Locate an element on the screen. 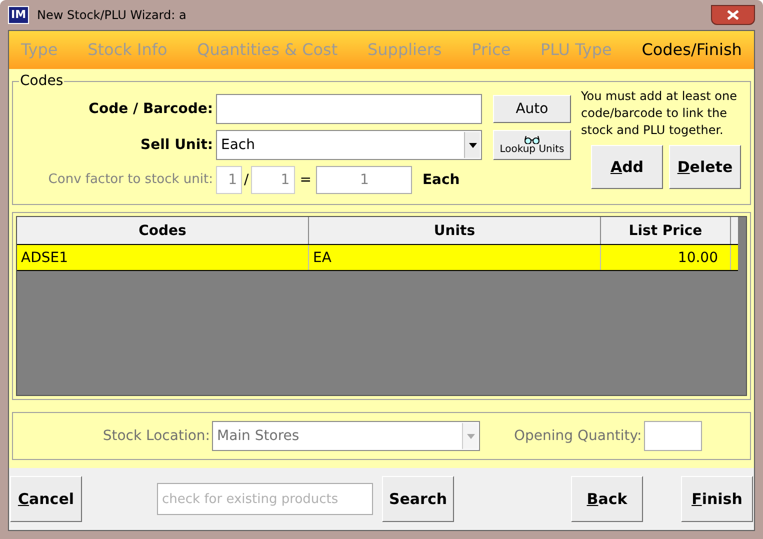 The image size is (763, 539). column-header: Units is located at coordinates (455, 230).